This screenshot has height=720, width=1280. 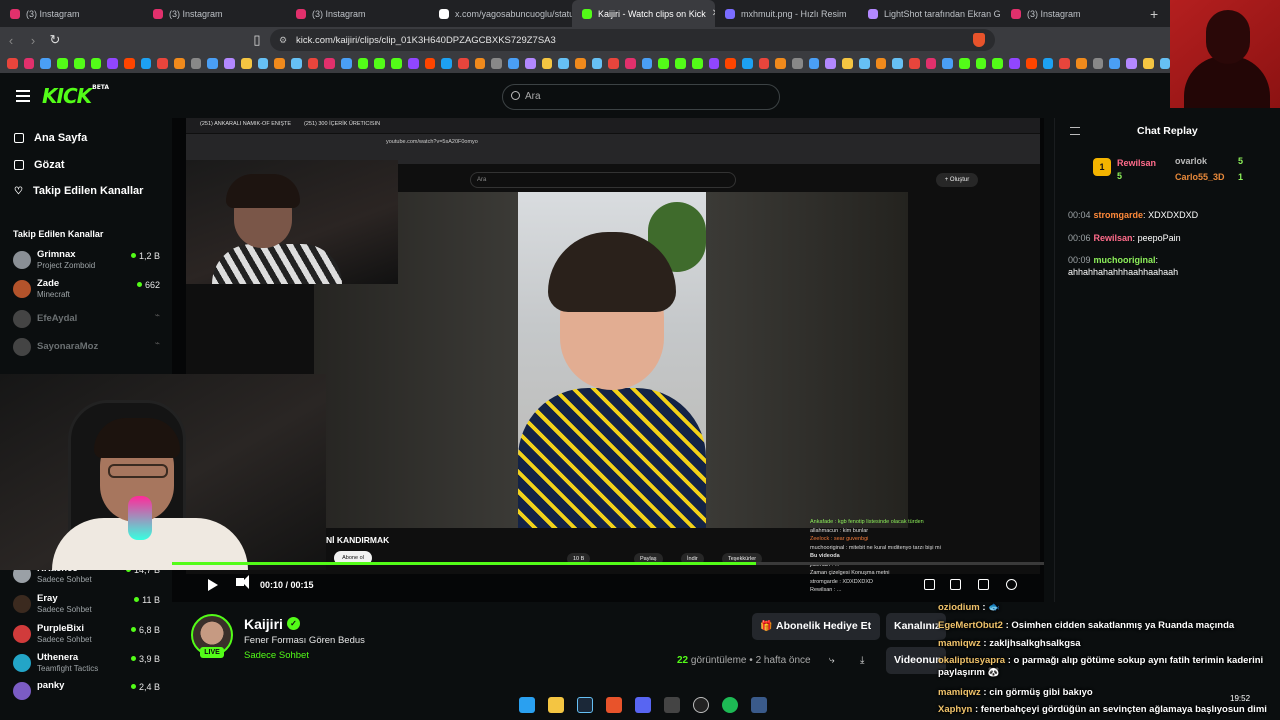 What do you see at coordinates (213, 585) in the screenshot?
I see `play-icon` at bounding box center [213, 585].